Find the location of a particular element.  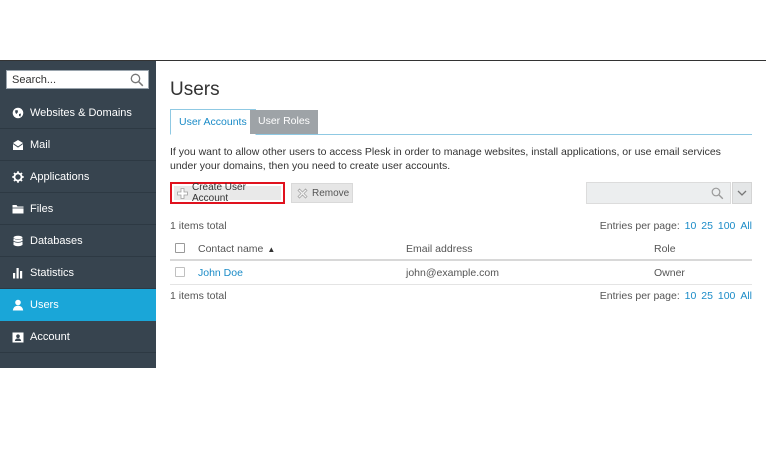

globe-icon is located at coordinates (18, 113).